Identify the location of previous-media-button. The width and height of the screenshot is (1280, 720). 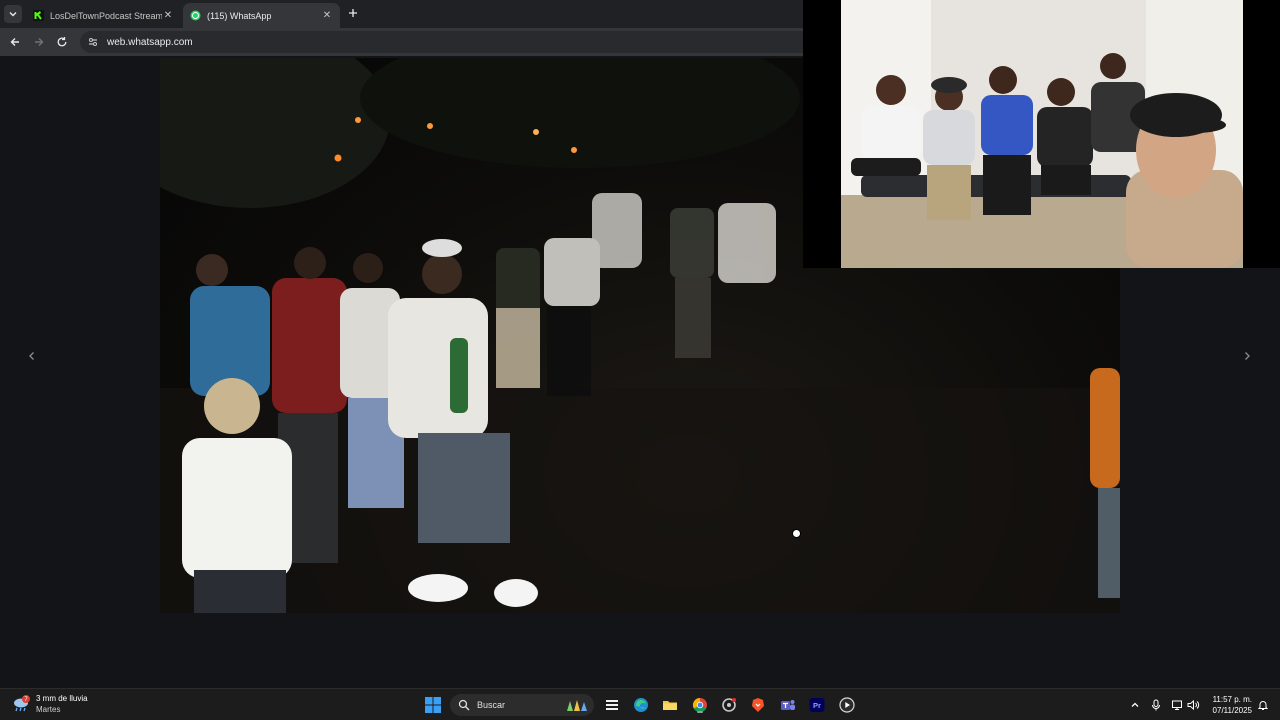
(32, 356).